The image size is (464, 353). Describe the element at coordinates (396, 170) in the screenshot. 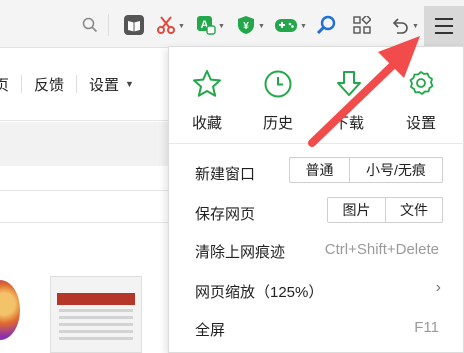

I see `new-window-incognito-button: 小号/无痕` at that location.